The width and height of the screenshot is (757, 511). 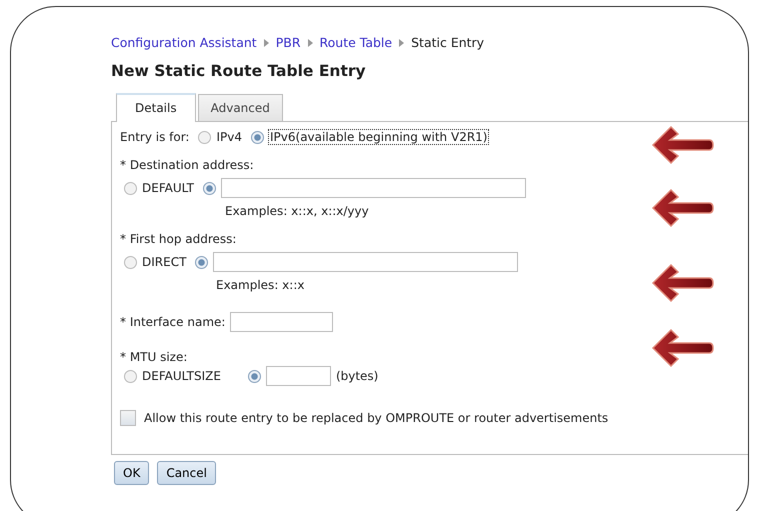 What do you see at coordinates (155, 137) in the screenshot?
I see `field-label: Entry is for:` at bounding box center [155, 137].